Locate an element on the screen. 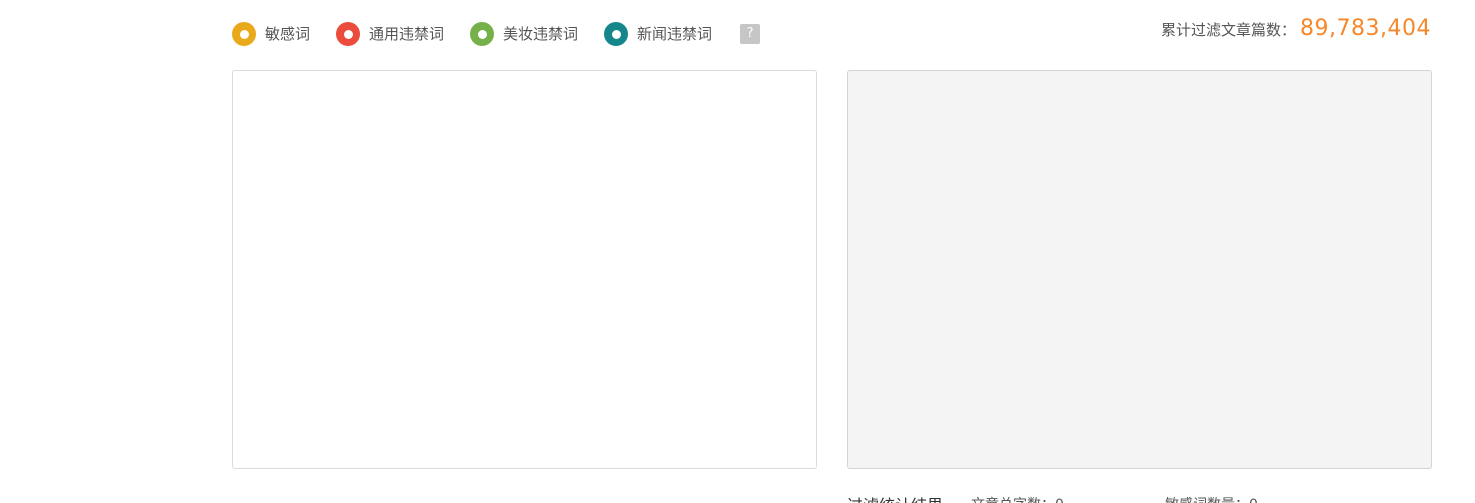  category-legend: 敏感词 通用违禁词 美妆违禁词 新闻违禁词 ? is located at coordinates (496, 34).